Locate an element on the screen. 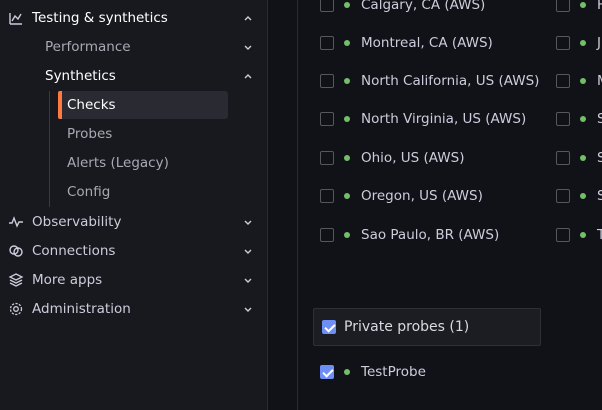 Image resolution: width=602 pixels, height=410 pixels. private-probes-header: Private probes (1) is located at coordinates (427, 327).